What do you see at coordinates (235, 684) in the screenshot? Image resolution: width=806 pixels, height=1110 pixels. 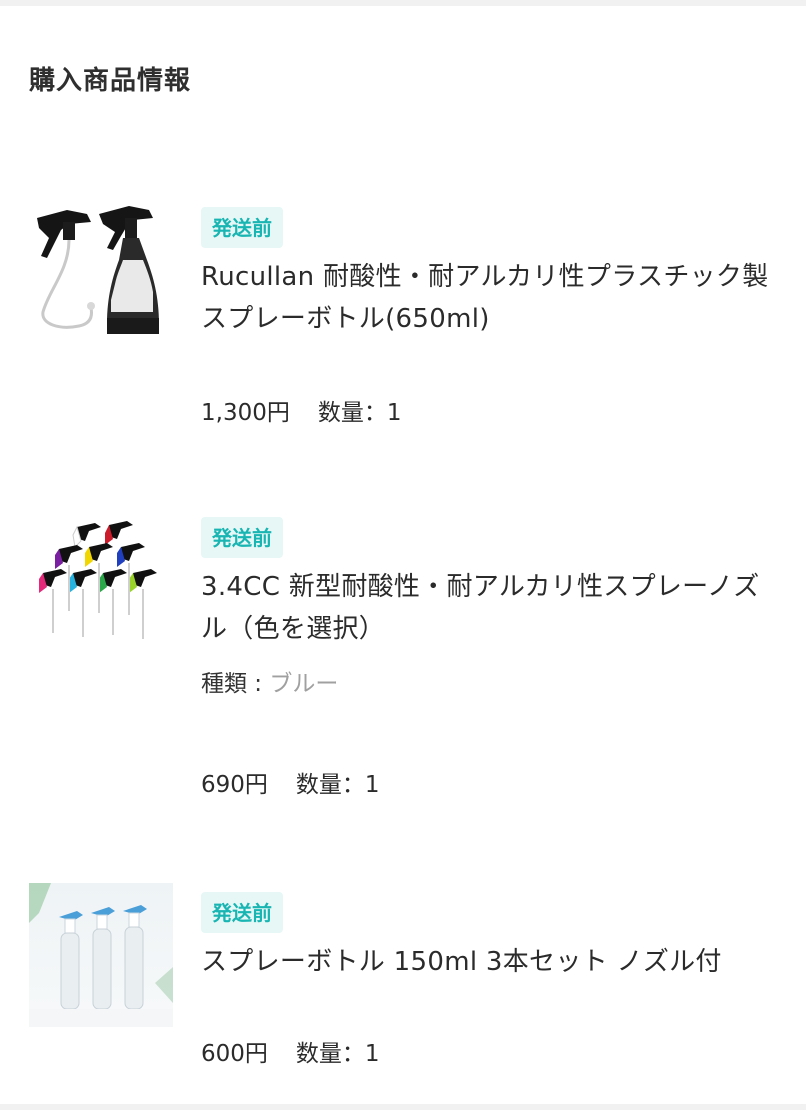 I see `variant-label: 種類 :` at bounding box center [235, 684].